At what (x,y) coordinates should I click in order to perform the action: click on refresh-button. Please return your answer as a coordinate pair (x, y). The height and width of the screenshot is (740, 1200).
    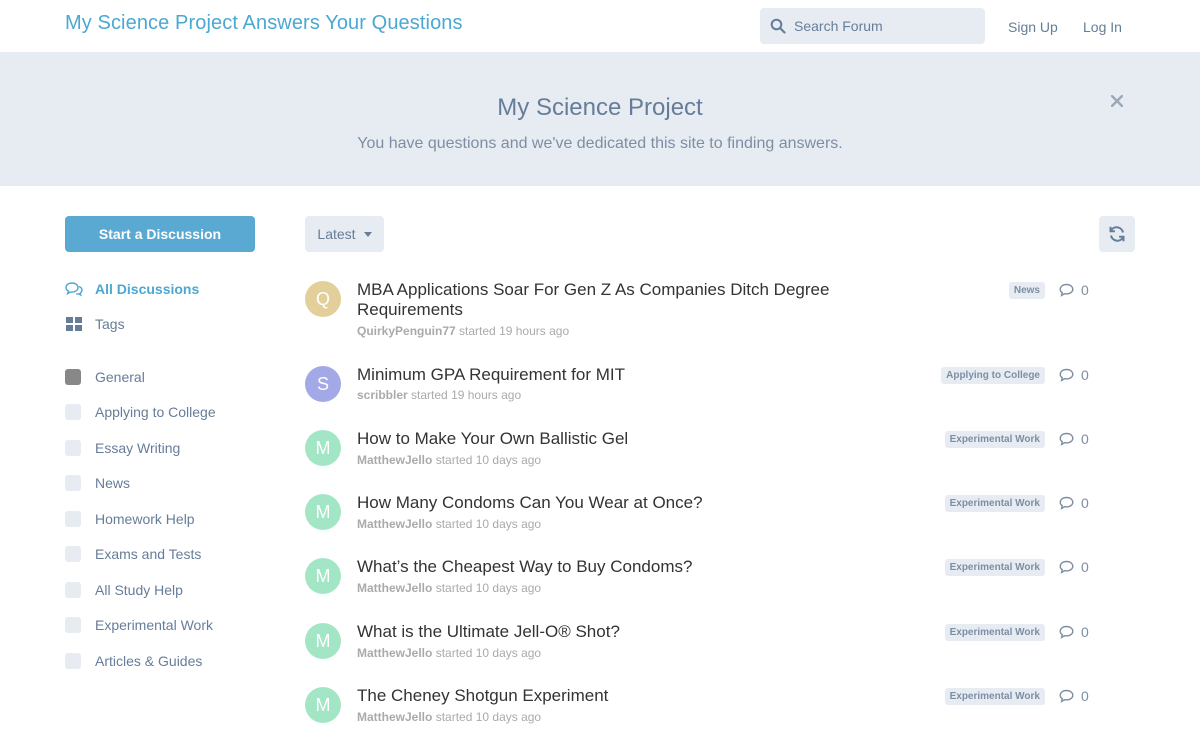
    Looking at the image, I should click on (1117, 234).